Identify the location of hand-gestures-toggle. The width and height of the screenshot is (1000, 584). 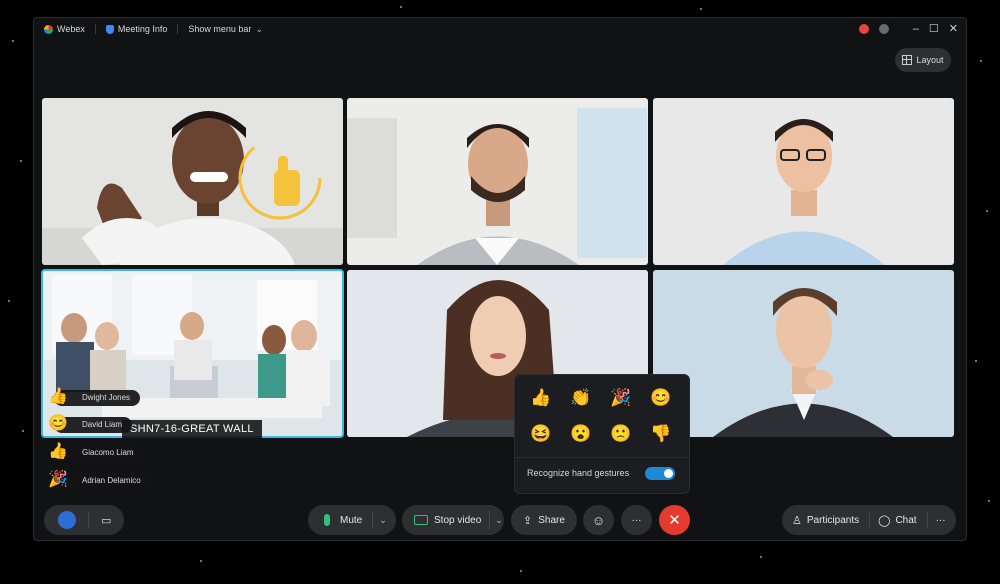
(660, 473).